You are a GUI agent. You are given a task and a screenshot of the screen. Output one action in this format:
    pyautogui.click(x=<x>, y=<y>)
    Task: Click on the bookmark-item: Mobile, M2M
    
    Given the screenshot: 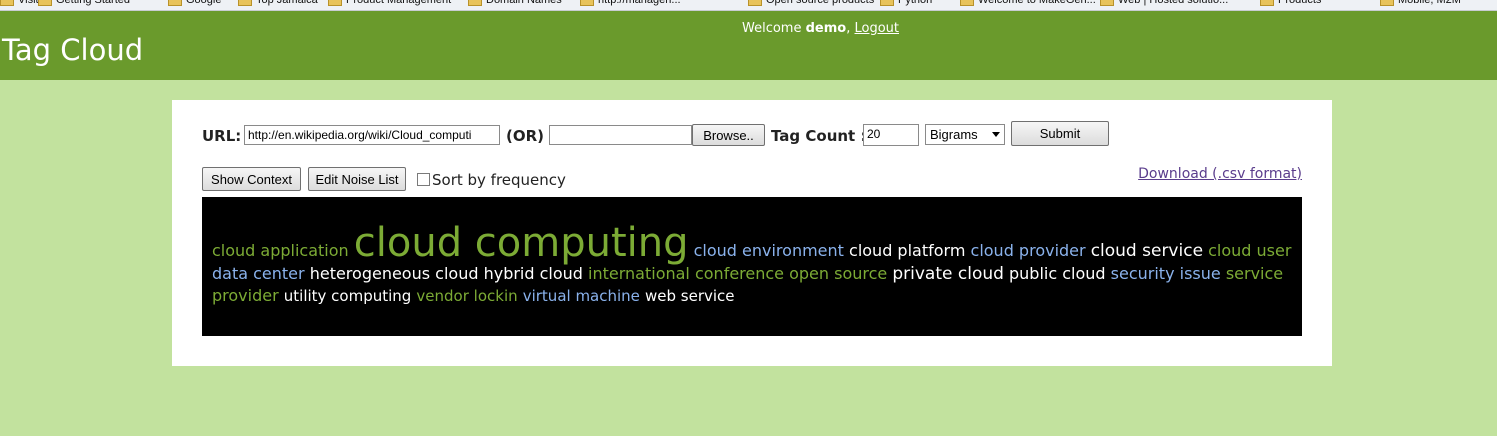 What is the action you would take?
    pyautogui.click(x=1420, y=4)
    